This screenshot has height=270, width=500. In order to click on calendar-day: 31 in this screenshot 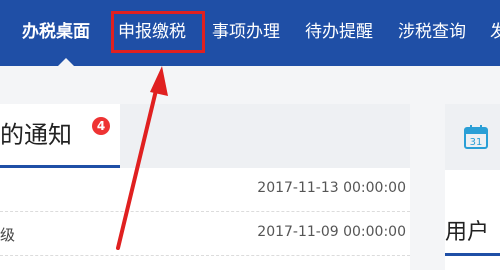, I will do `click(476, 142)`.